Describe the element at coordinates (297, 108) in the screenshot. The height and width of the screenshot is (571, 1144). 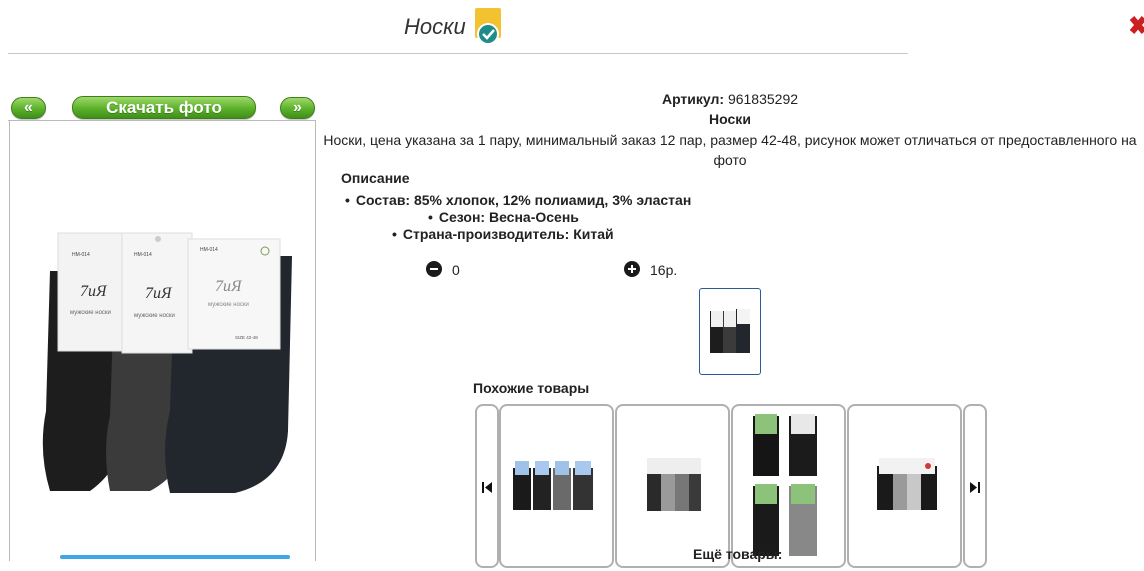
I see `next-photo-button: »` at that location.